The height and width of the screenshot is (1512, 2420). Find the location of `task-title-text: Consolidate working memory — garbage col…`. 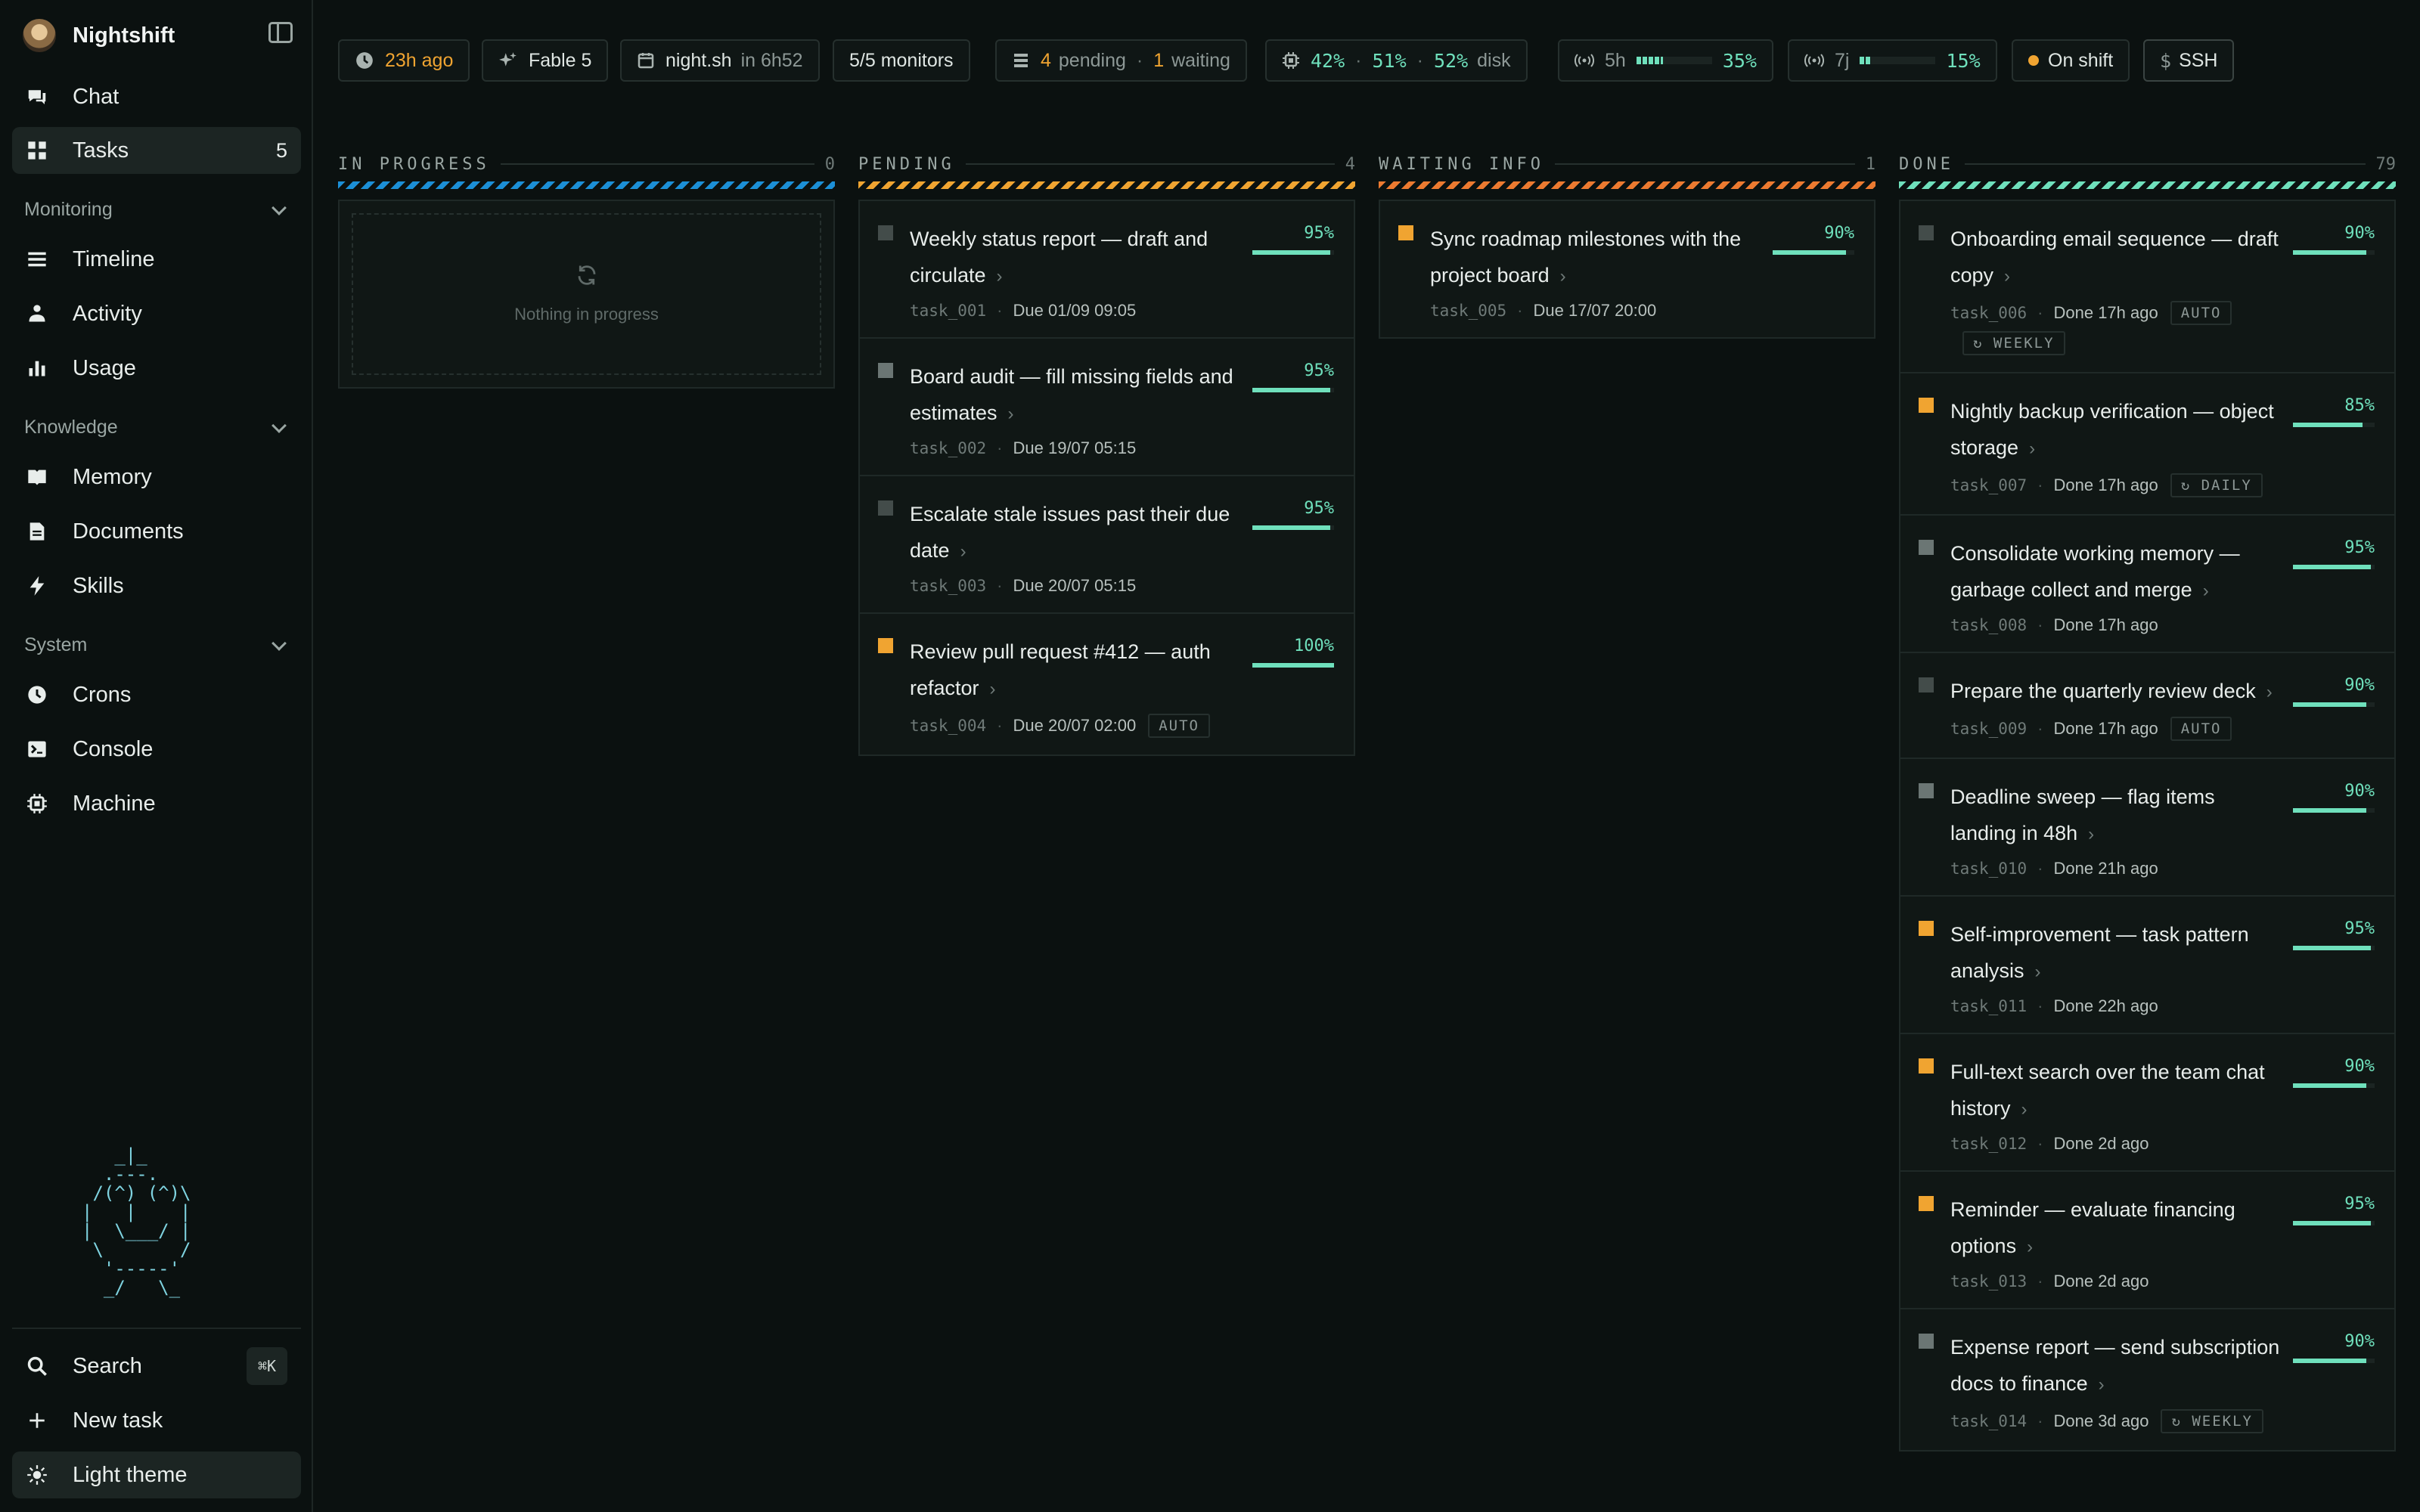

task-title-text: Consolidate working memory — garbage col… is located at coordinates (2095, 571).